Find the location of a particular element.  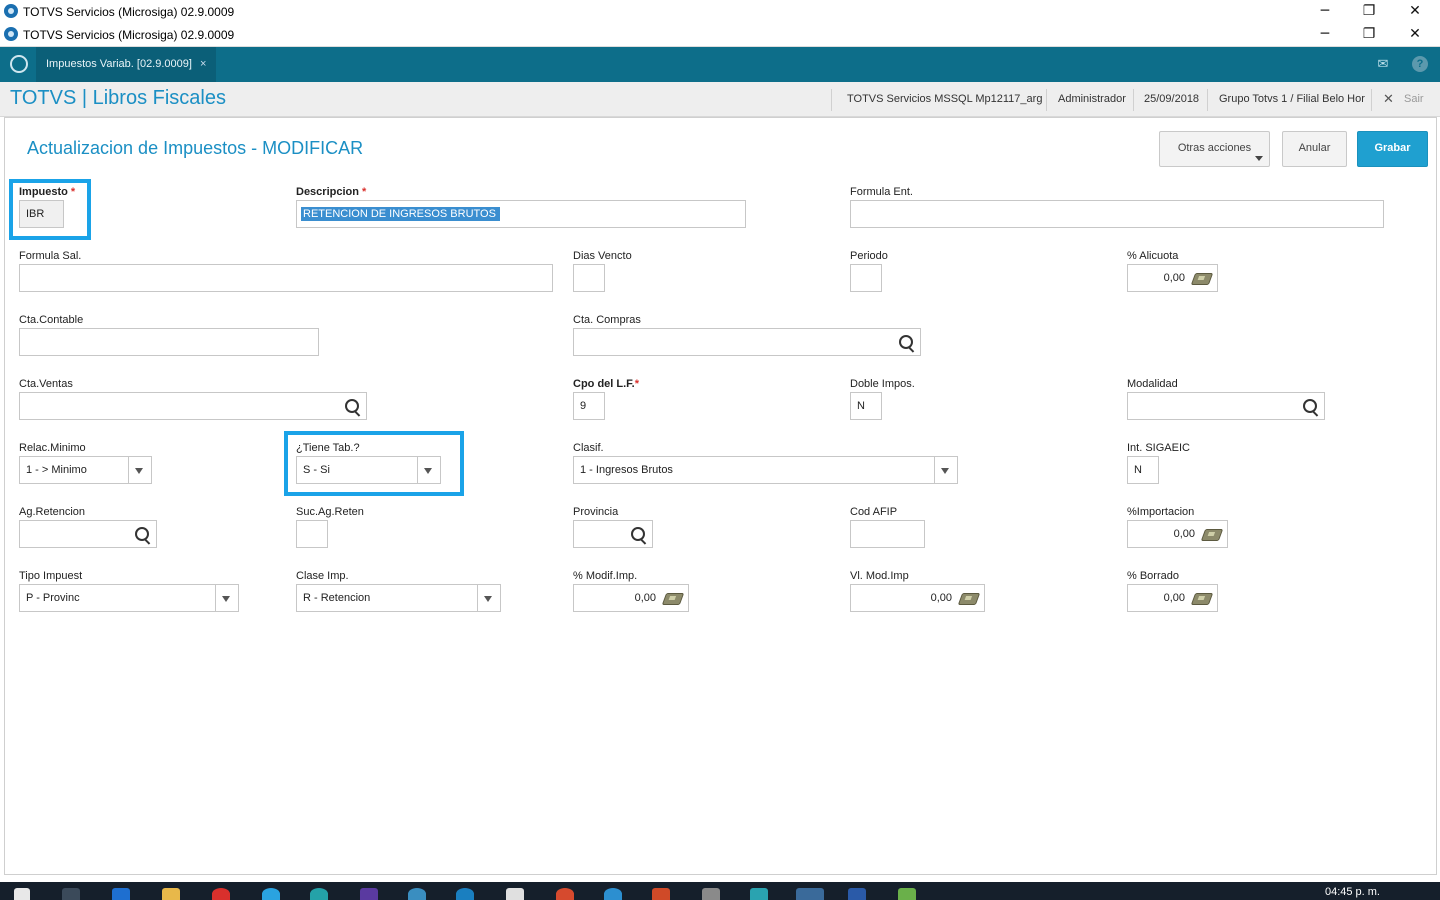

mail-icon: ✉ is located at coordinates (1383, 64).